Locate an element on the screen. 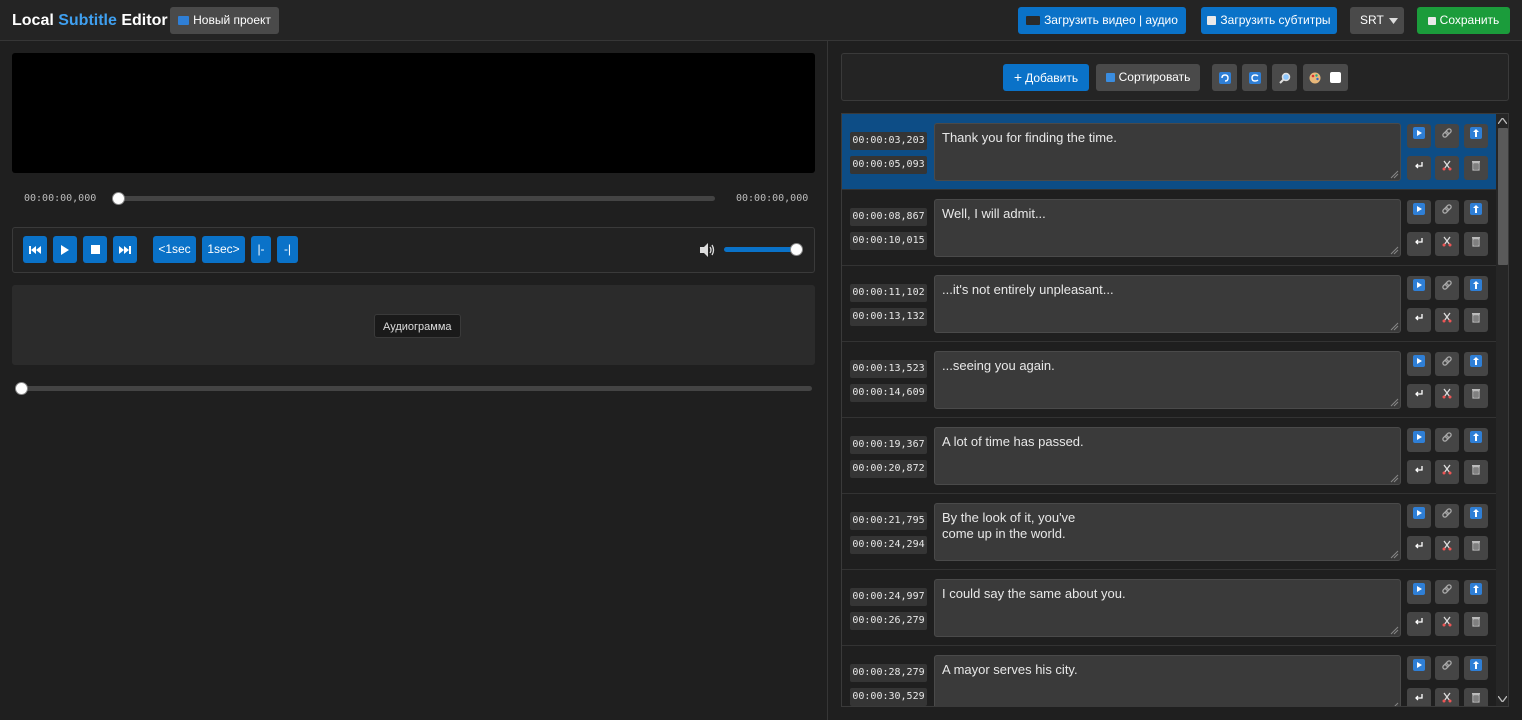 Image resolution: width=1522 pixels, height=720 pixels. start-time: 00:00:28,279 is located at coordinates (888, 673).